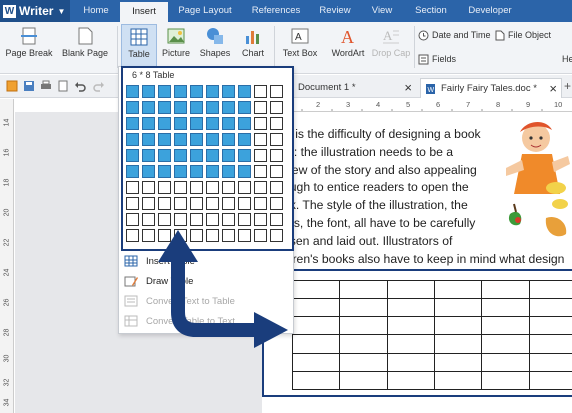  I want to click on page-break-button: Page Break, so click(29, 47).